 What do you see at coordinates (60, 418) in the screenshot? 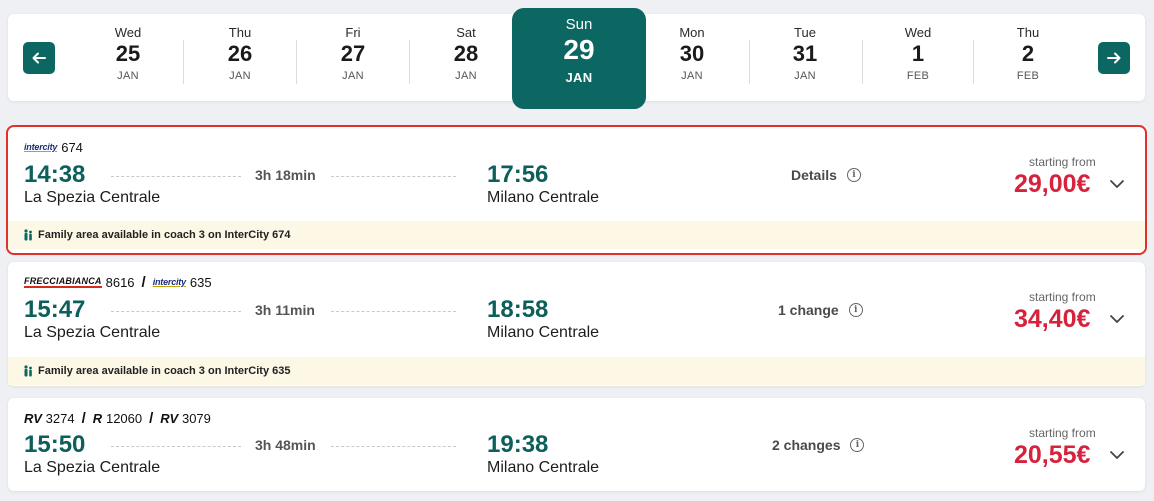
I see `train-number: 3274` at bounding box center [60, 418].